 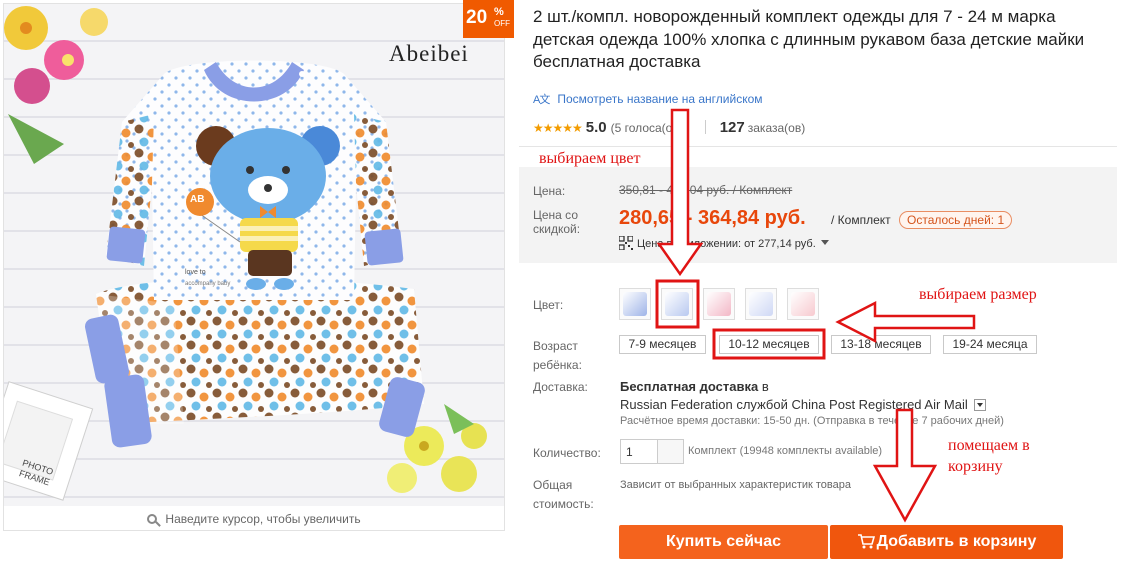 I want to click on zoom-hint-text: Наведите курсор, чтобы увеличить, so click(x=263, y=519).